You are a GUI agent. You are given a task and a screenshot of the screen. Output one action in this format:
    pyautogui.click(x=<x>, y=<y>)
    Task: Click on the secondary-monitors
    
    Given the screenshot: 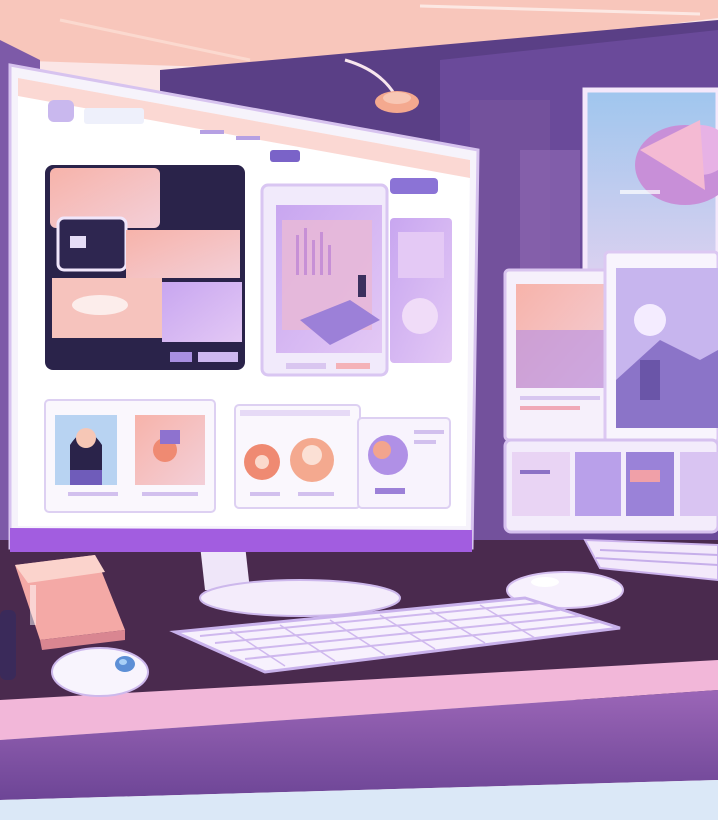 What is the action you would take?
    pyautogui.click(x=610, y=392)
    